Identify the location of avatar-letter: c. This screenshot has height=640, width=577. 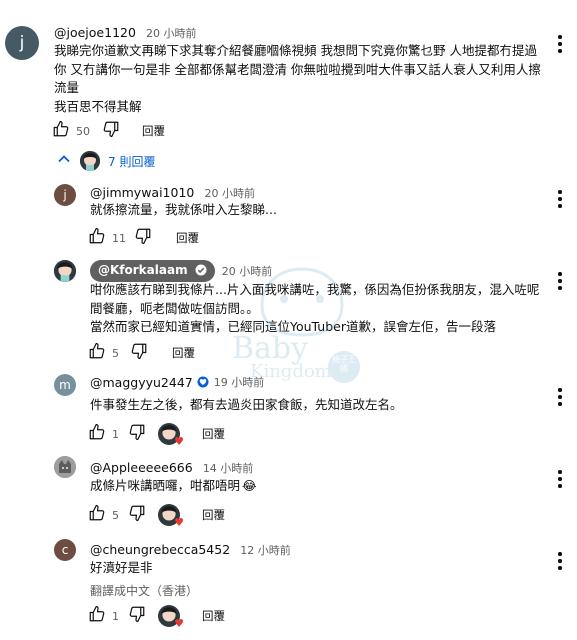
(65, 550).